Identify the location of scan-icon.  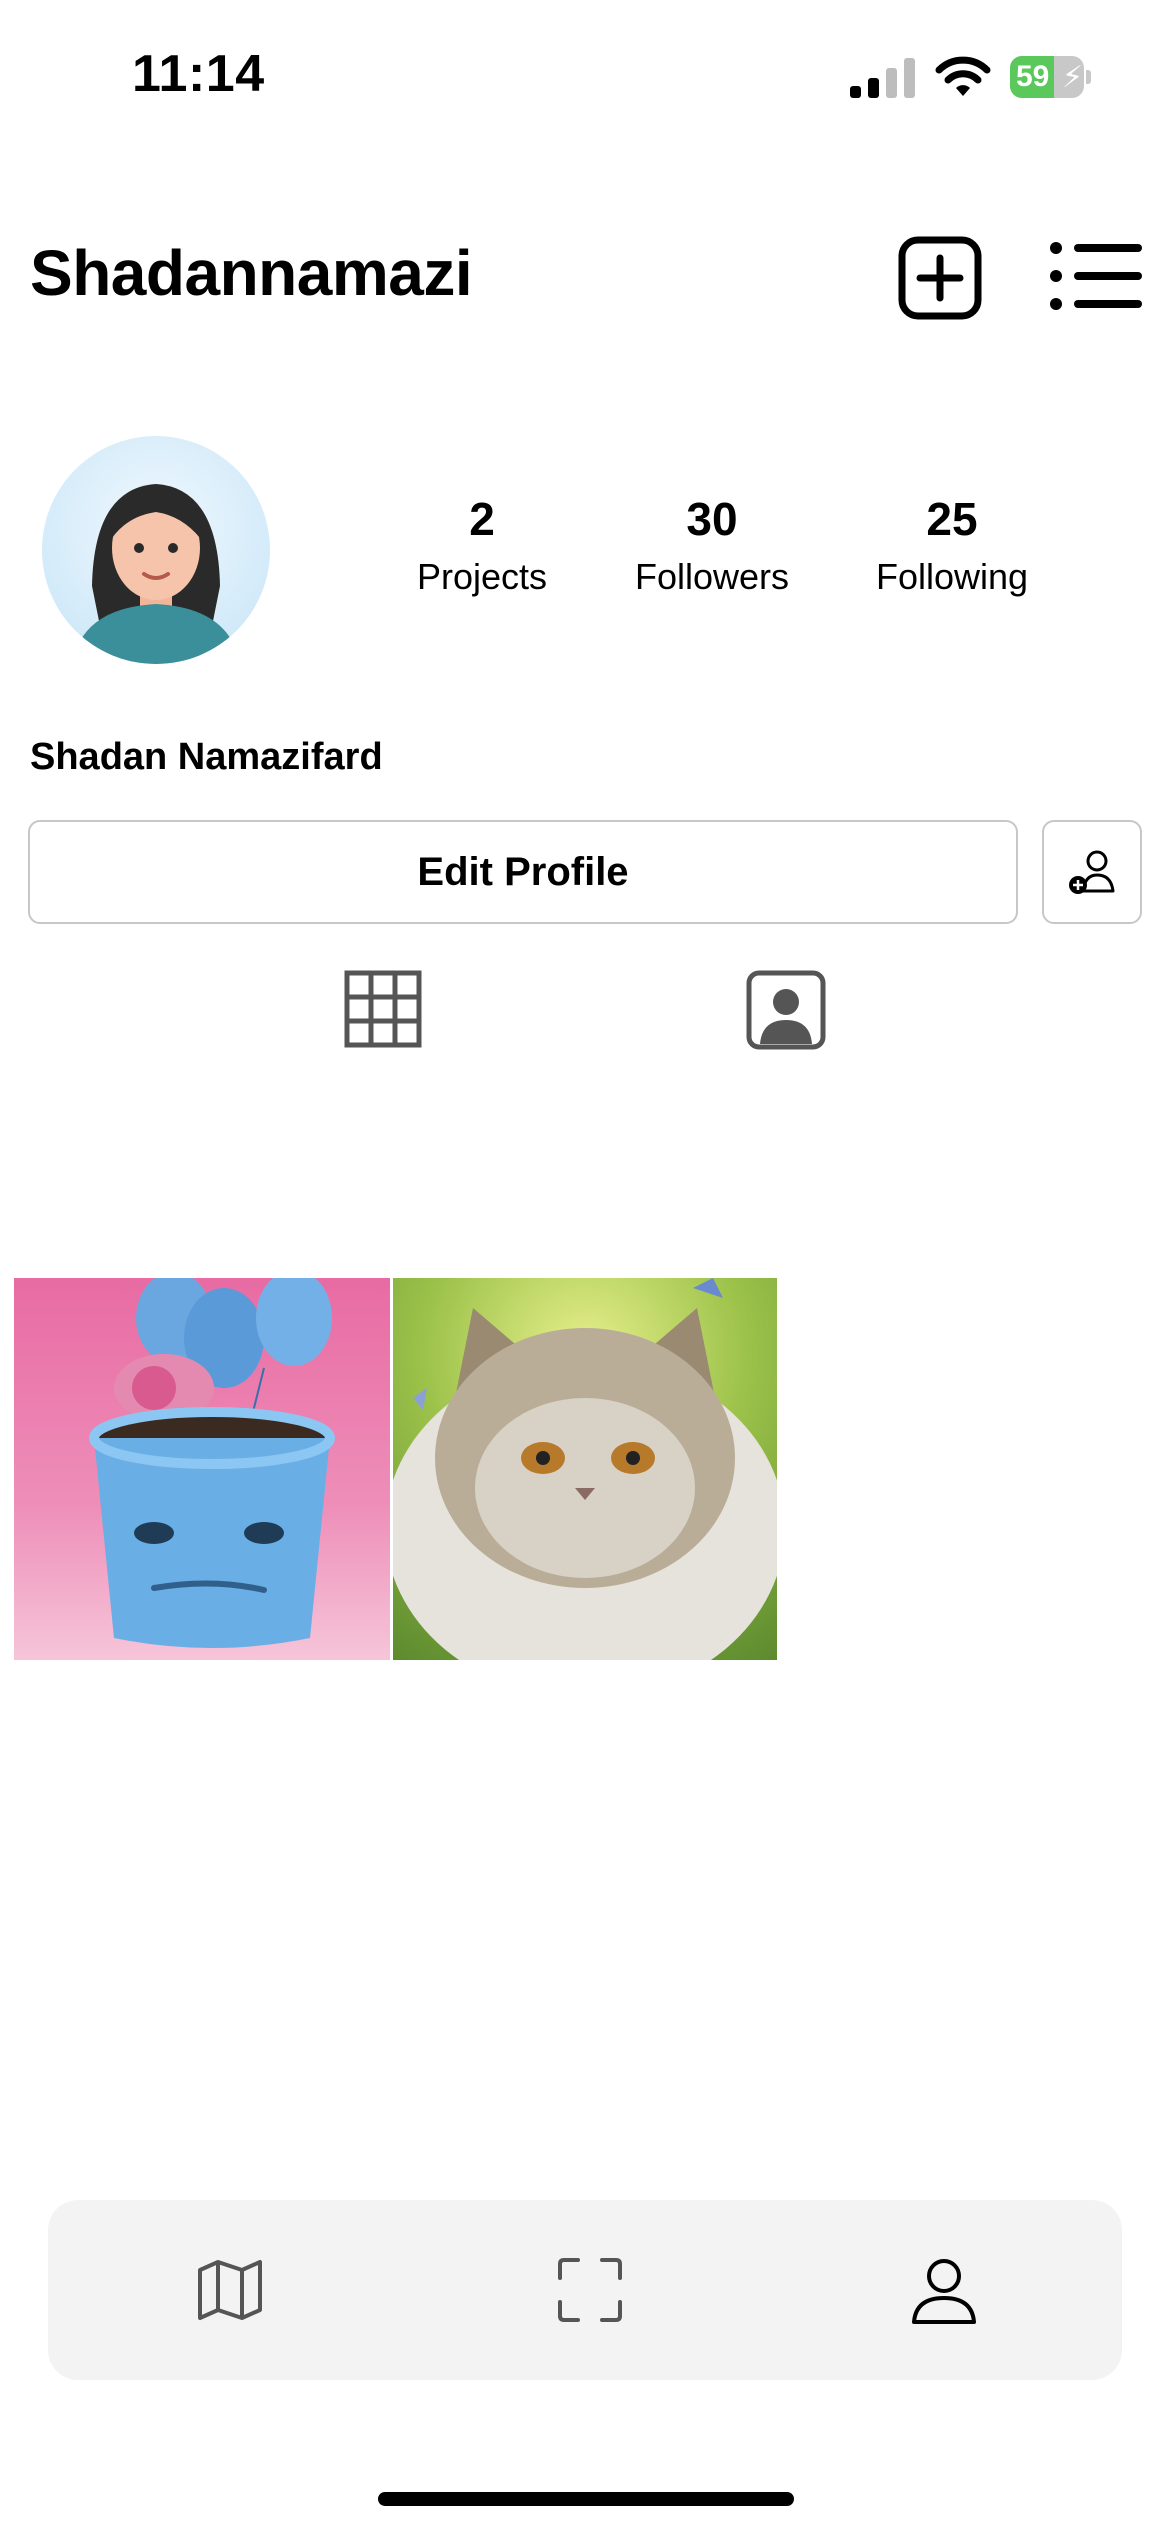
(590, 2290).